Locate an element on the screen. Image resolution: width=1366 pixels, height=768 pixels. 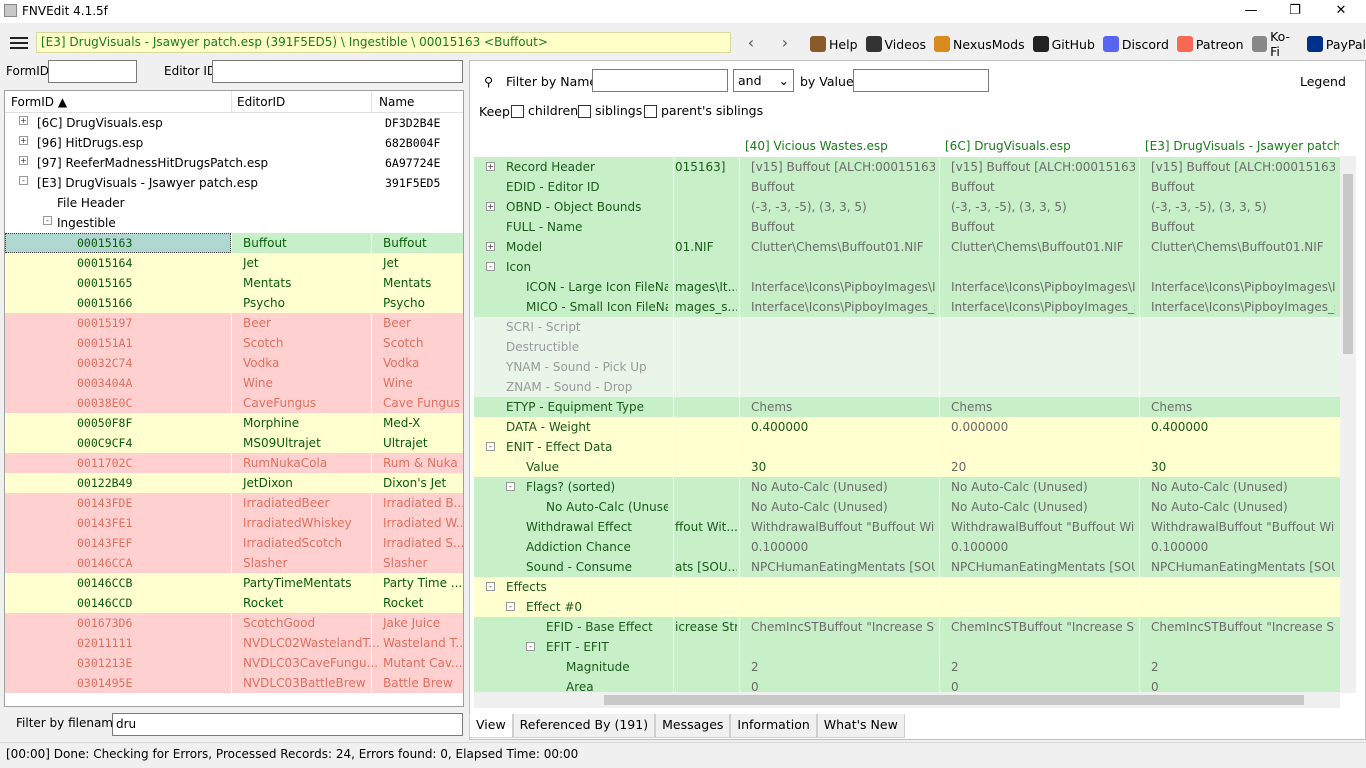
record-row: 00015163 Buffout Buffout is located at coordinates (234, 243).